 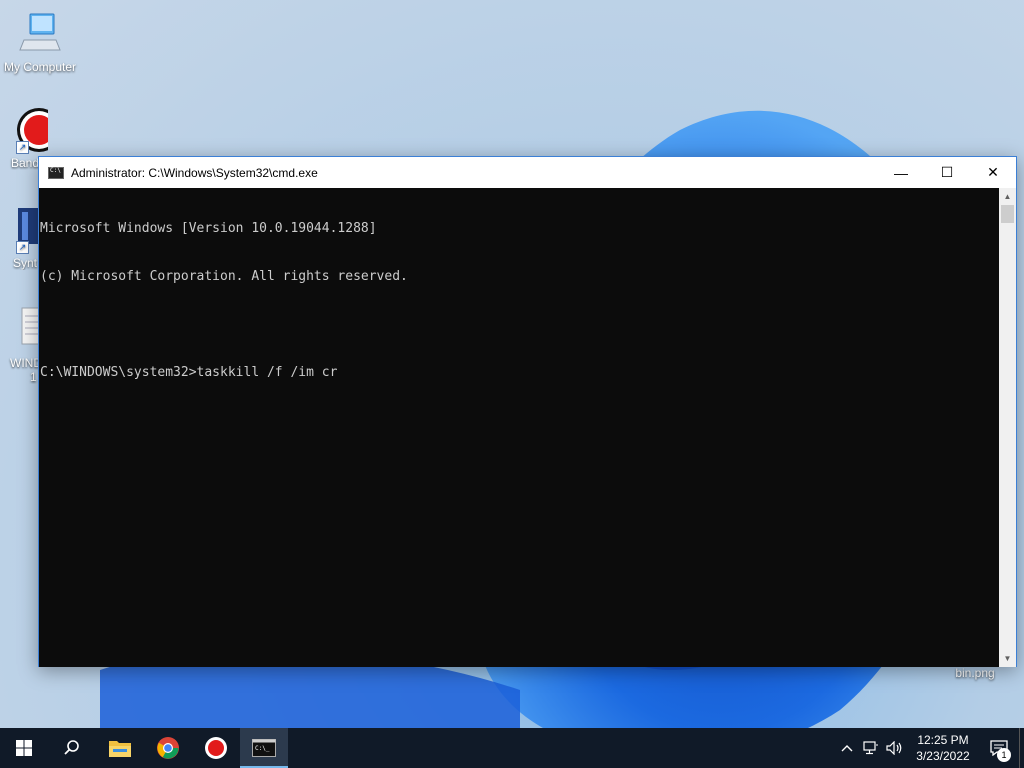 I want to click on scroll-thumb, so click(x=1007, y=214).